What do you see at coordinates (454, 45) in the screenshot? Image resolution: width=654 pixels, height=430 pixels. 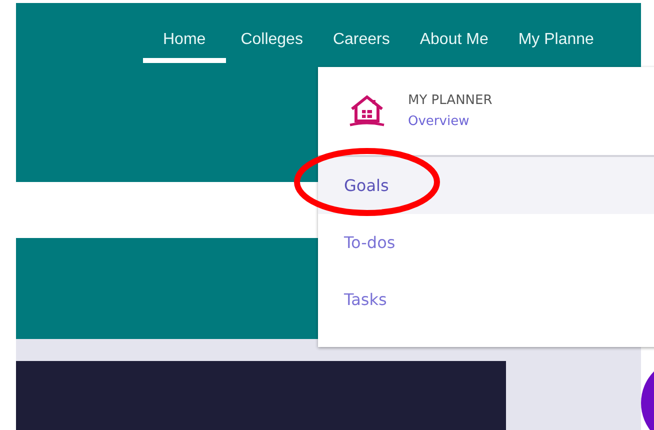 I see `nav-tab: About Me` at bounding box center [454, 45].